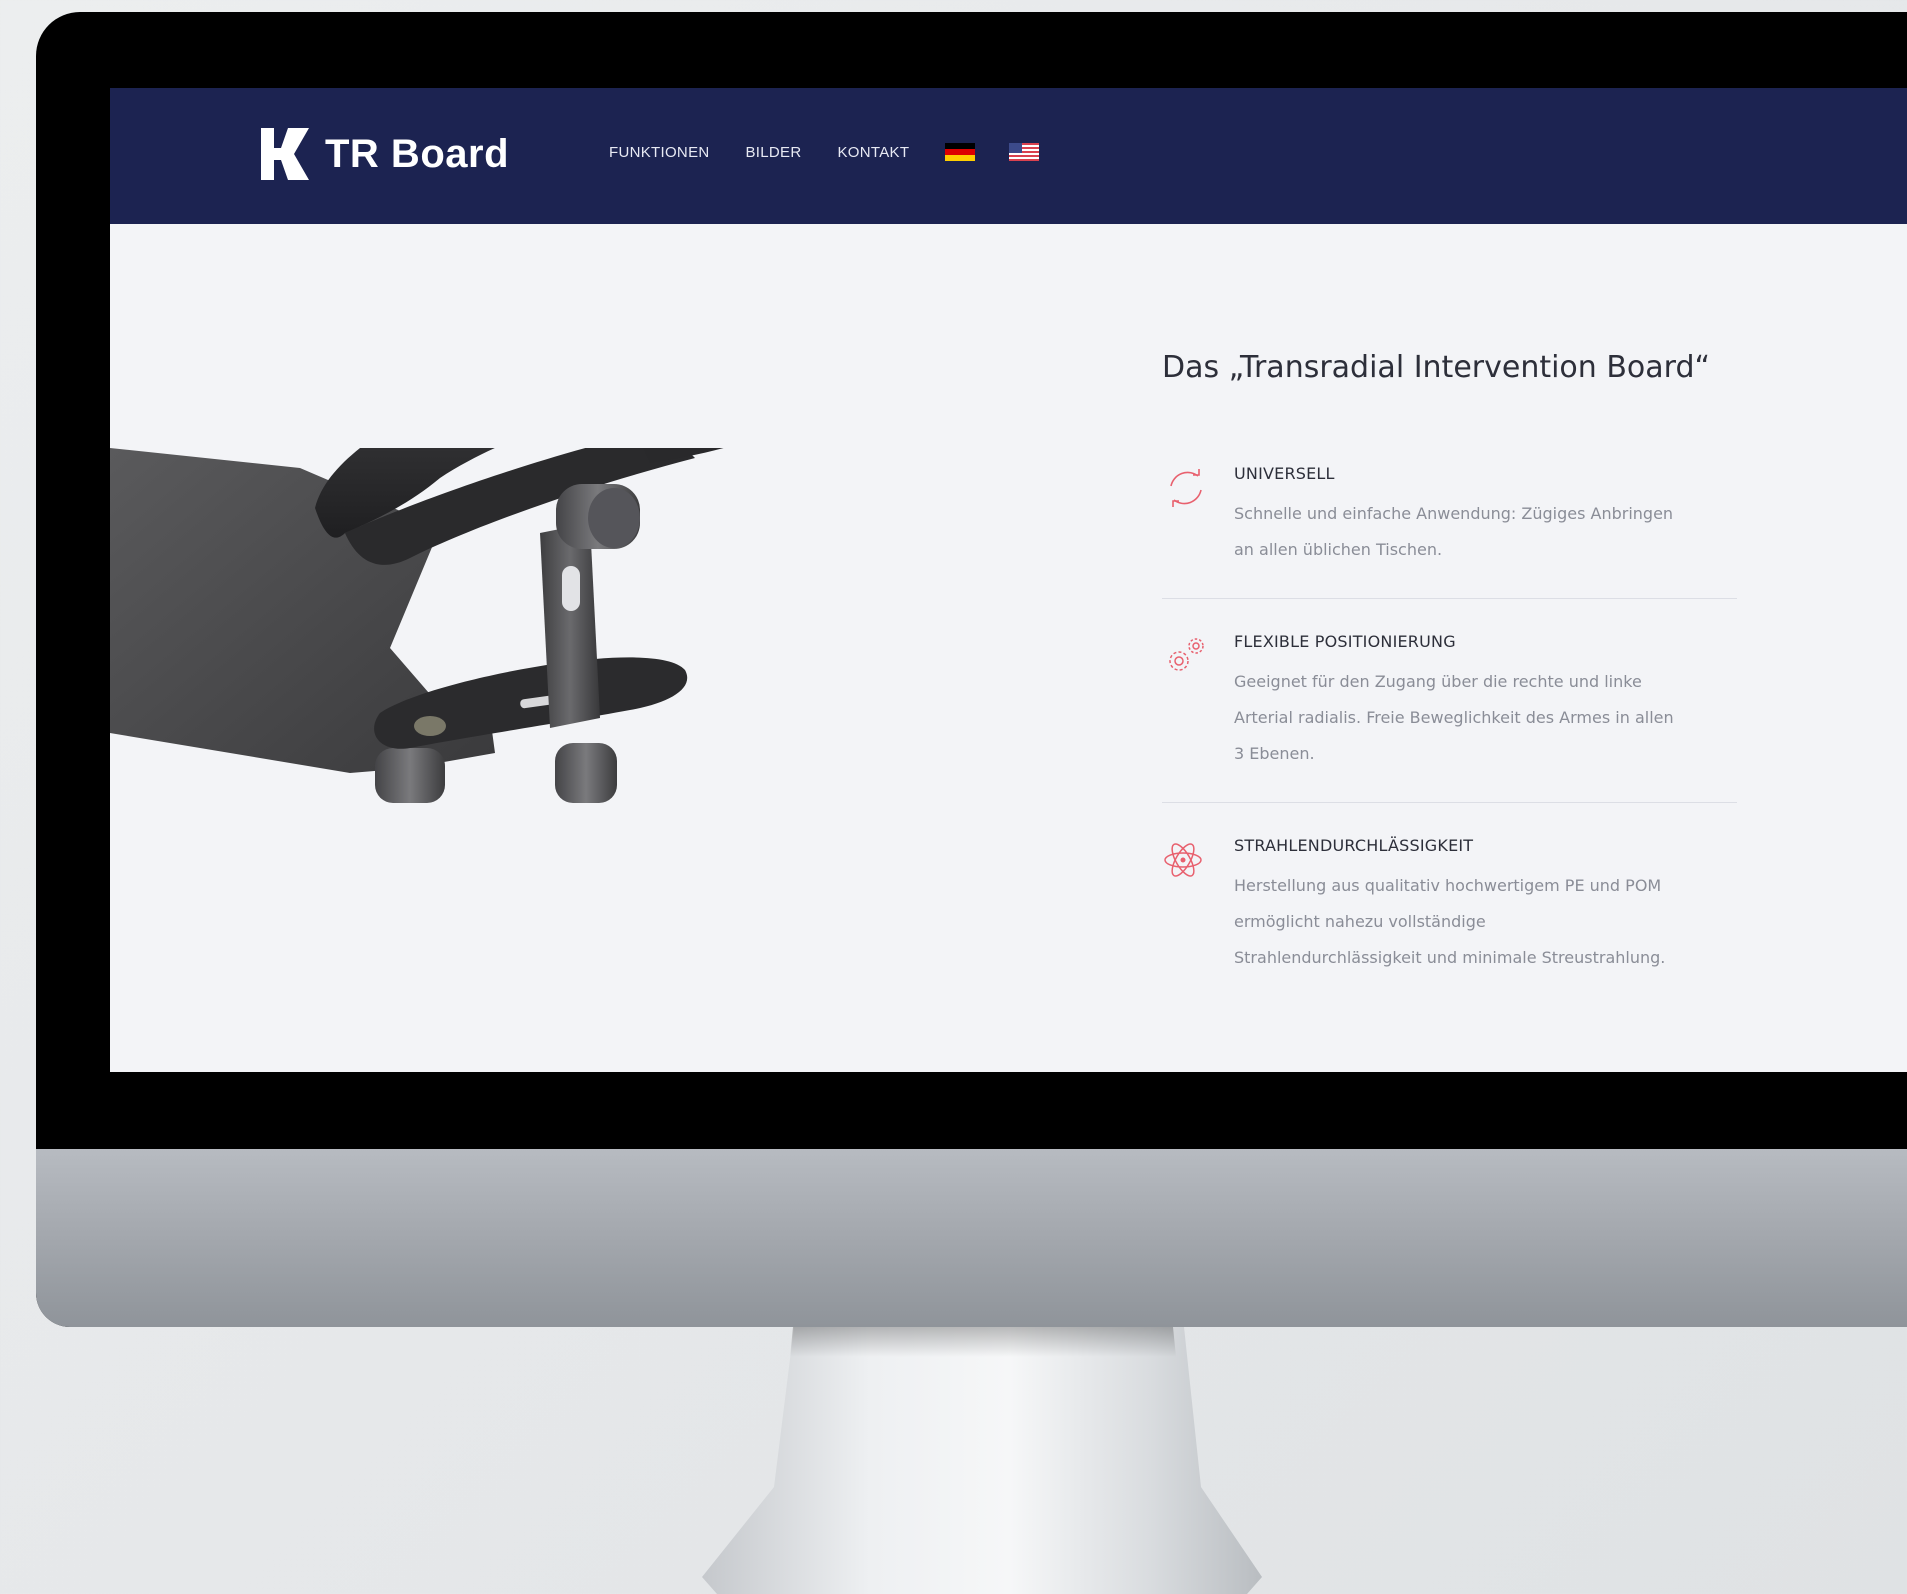 This screenshot has height=1594, width=1907. I want to click on logo-mark-icon, so click(285, 154).